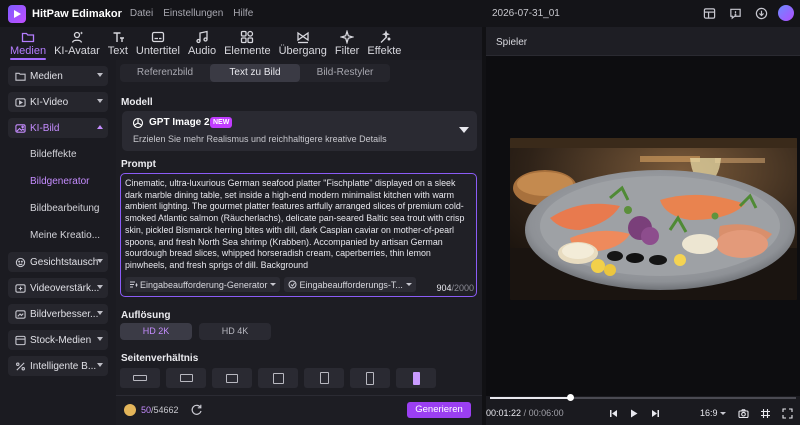  What do you see at coordinates (165, 410) in the screenshot?
I see `credits-total: /54662` at bounding box center [165, 410].